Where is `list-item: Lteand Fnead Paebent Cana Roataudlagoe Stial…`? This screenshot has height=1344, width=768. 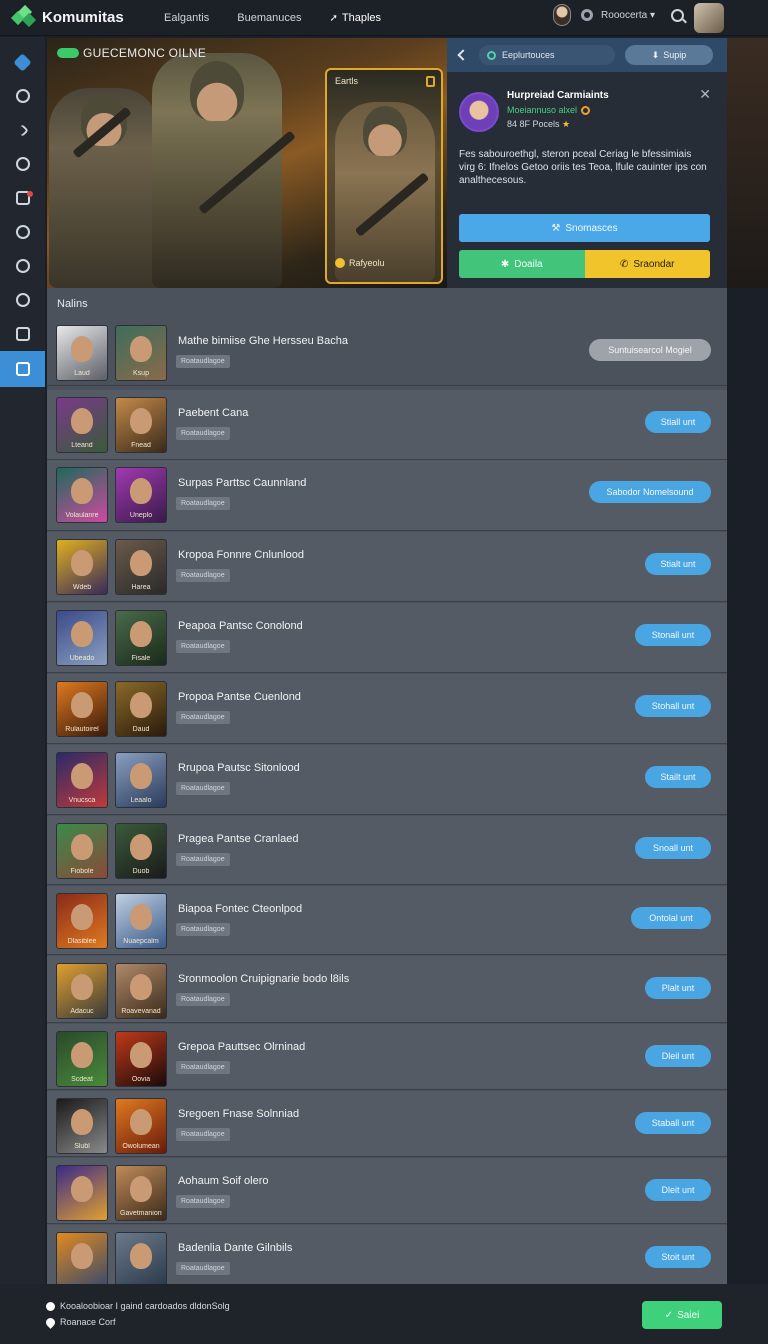
list-item: Lteand Fnead Paebent Cana Roataudlagoe Stial… is located at coordinates (387, 425).